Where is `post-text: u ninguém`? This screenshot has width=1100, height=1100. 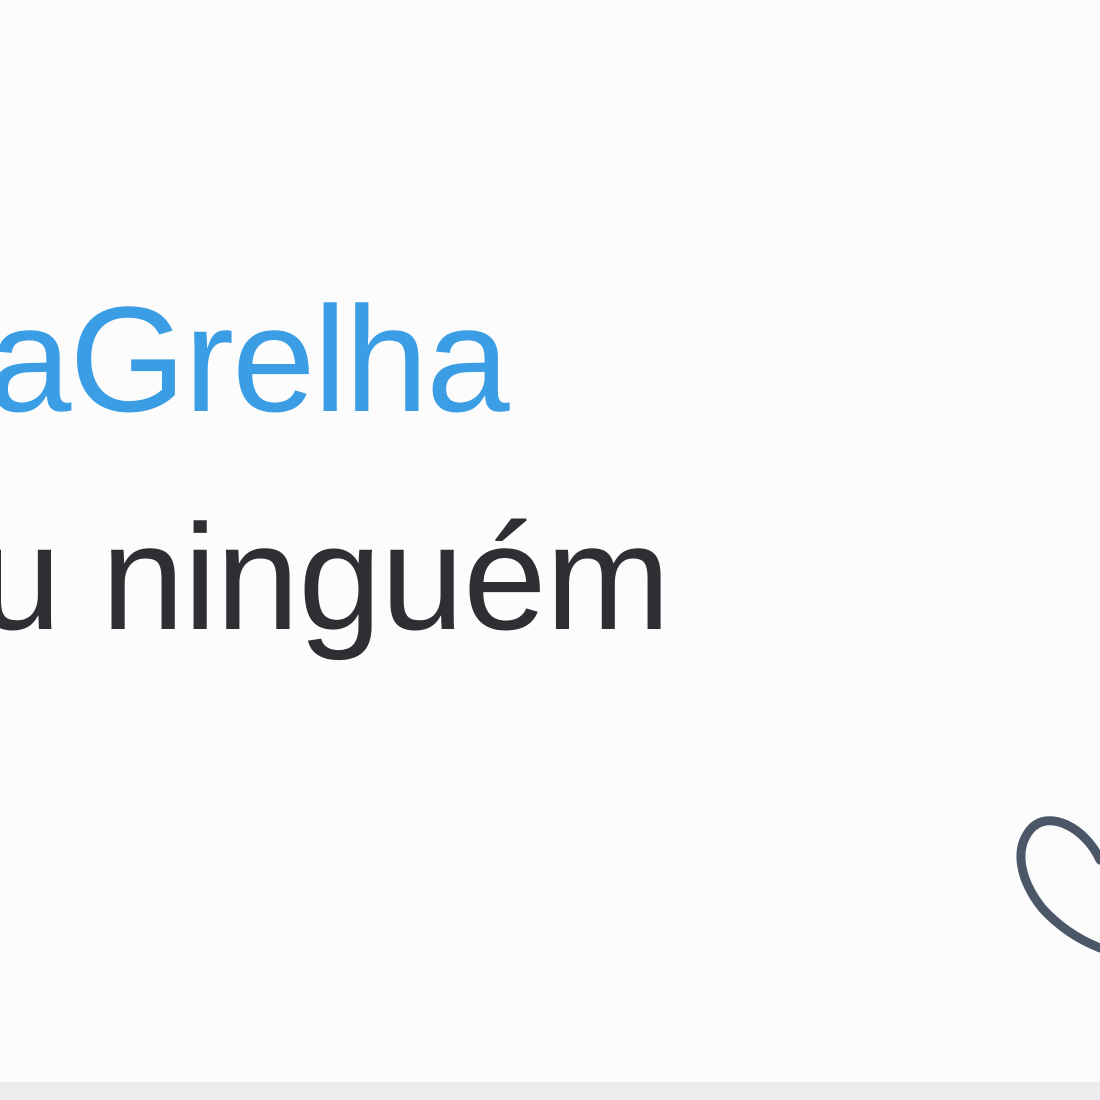
post-text: u ninguém is located at coordinates (335, 577).